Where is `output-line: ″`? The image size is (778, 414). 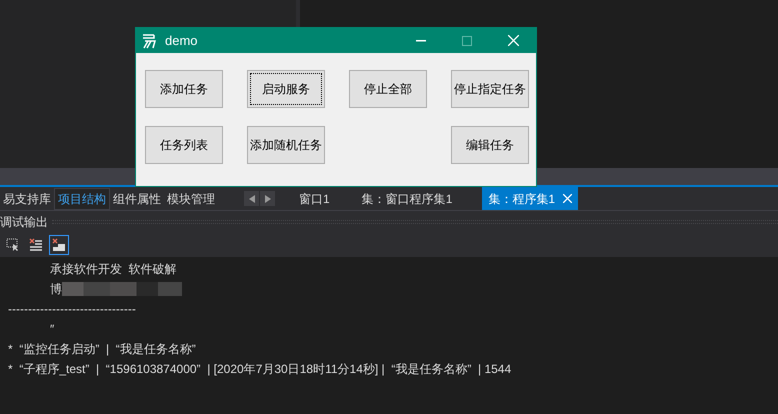
output-line: ″ is located at coordinates (52, 329).